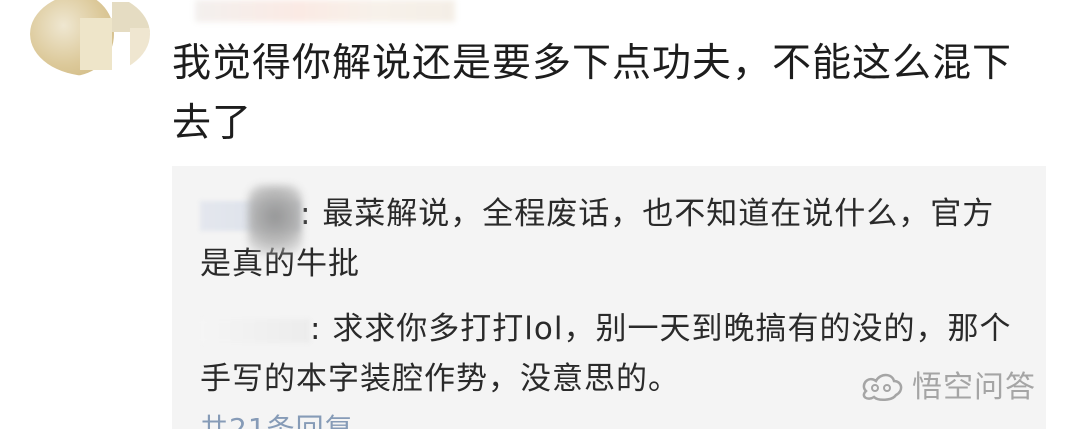 The height and width of the screenshot is (429, 1080). I want to click on wukong-logo-icon, so click(881, 388).